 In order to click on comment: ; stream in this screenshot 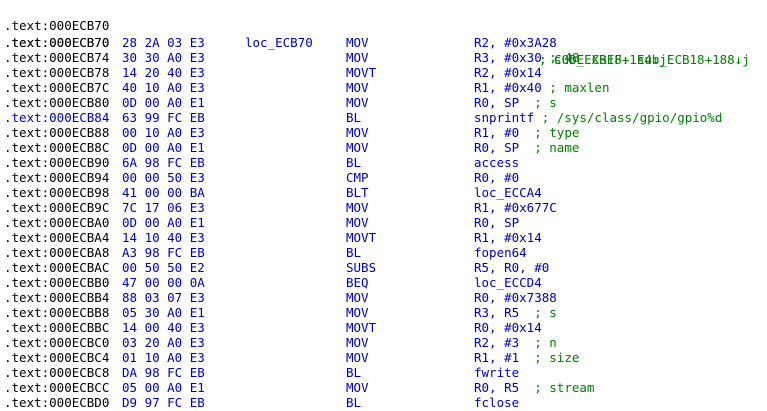, I will do `click(564, 387)`.